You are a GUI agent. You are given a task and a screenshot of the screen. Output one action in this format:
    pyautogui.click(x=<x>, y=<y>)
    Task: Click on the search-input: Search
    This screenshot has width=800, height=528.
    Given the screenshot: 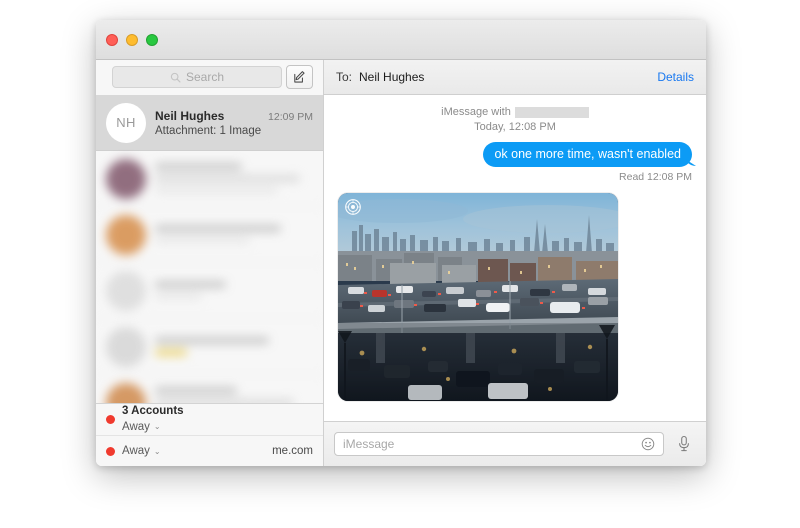 What is the action you would take?
    pyautogui.click(x=197, y=77)
    